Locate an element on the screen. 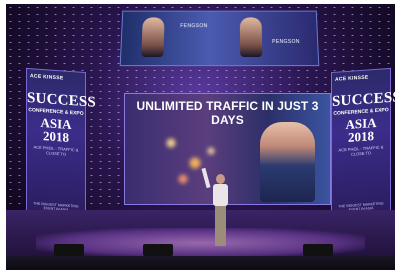 The image size is (401, 274). speaker-head is located at coordinates (220, 179).